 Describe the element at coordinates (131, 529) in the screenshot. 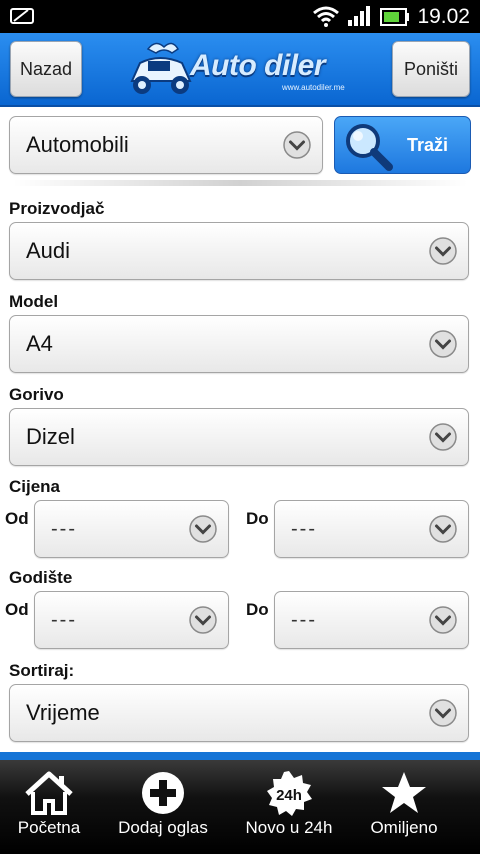

I see `price-from-select: ---` at that location.